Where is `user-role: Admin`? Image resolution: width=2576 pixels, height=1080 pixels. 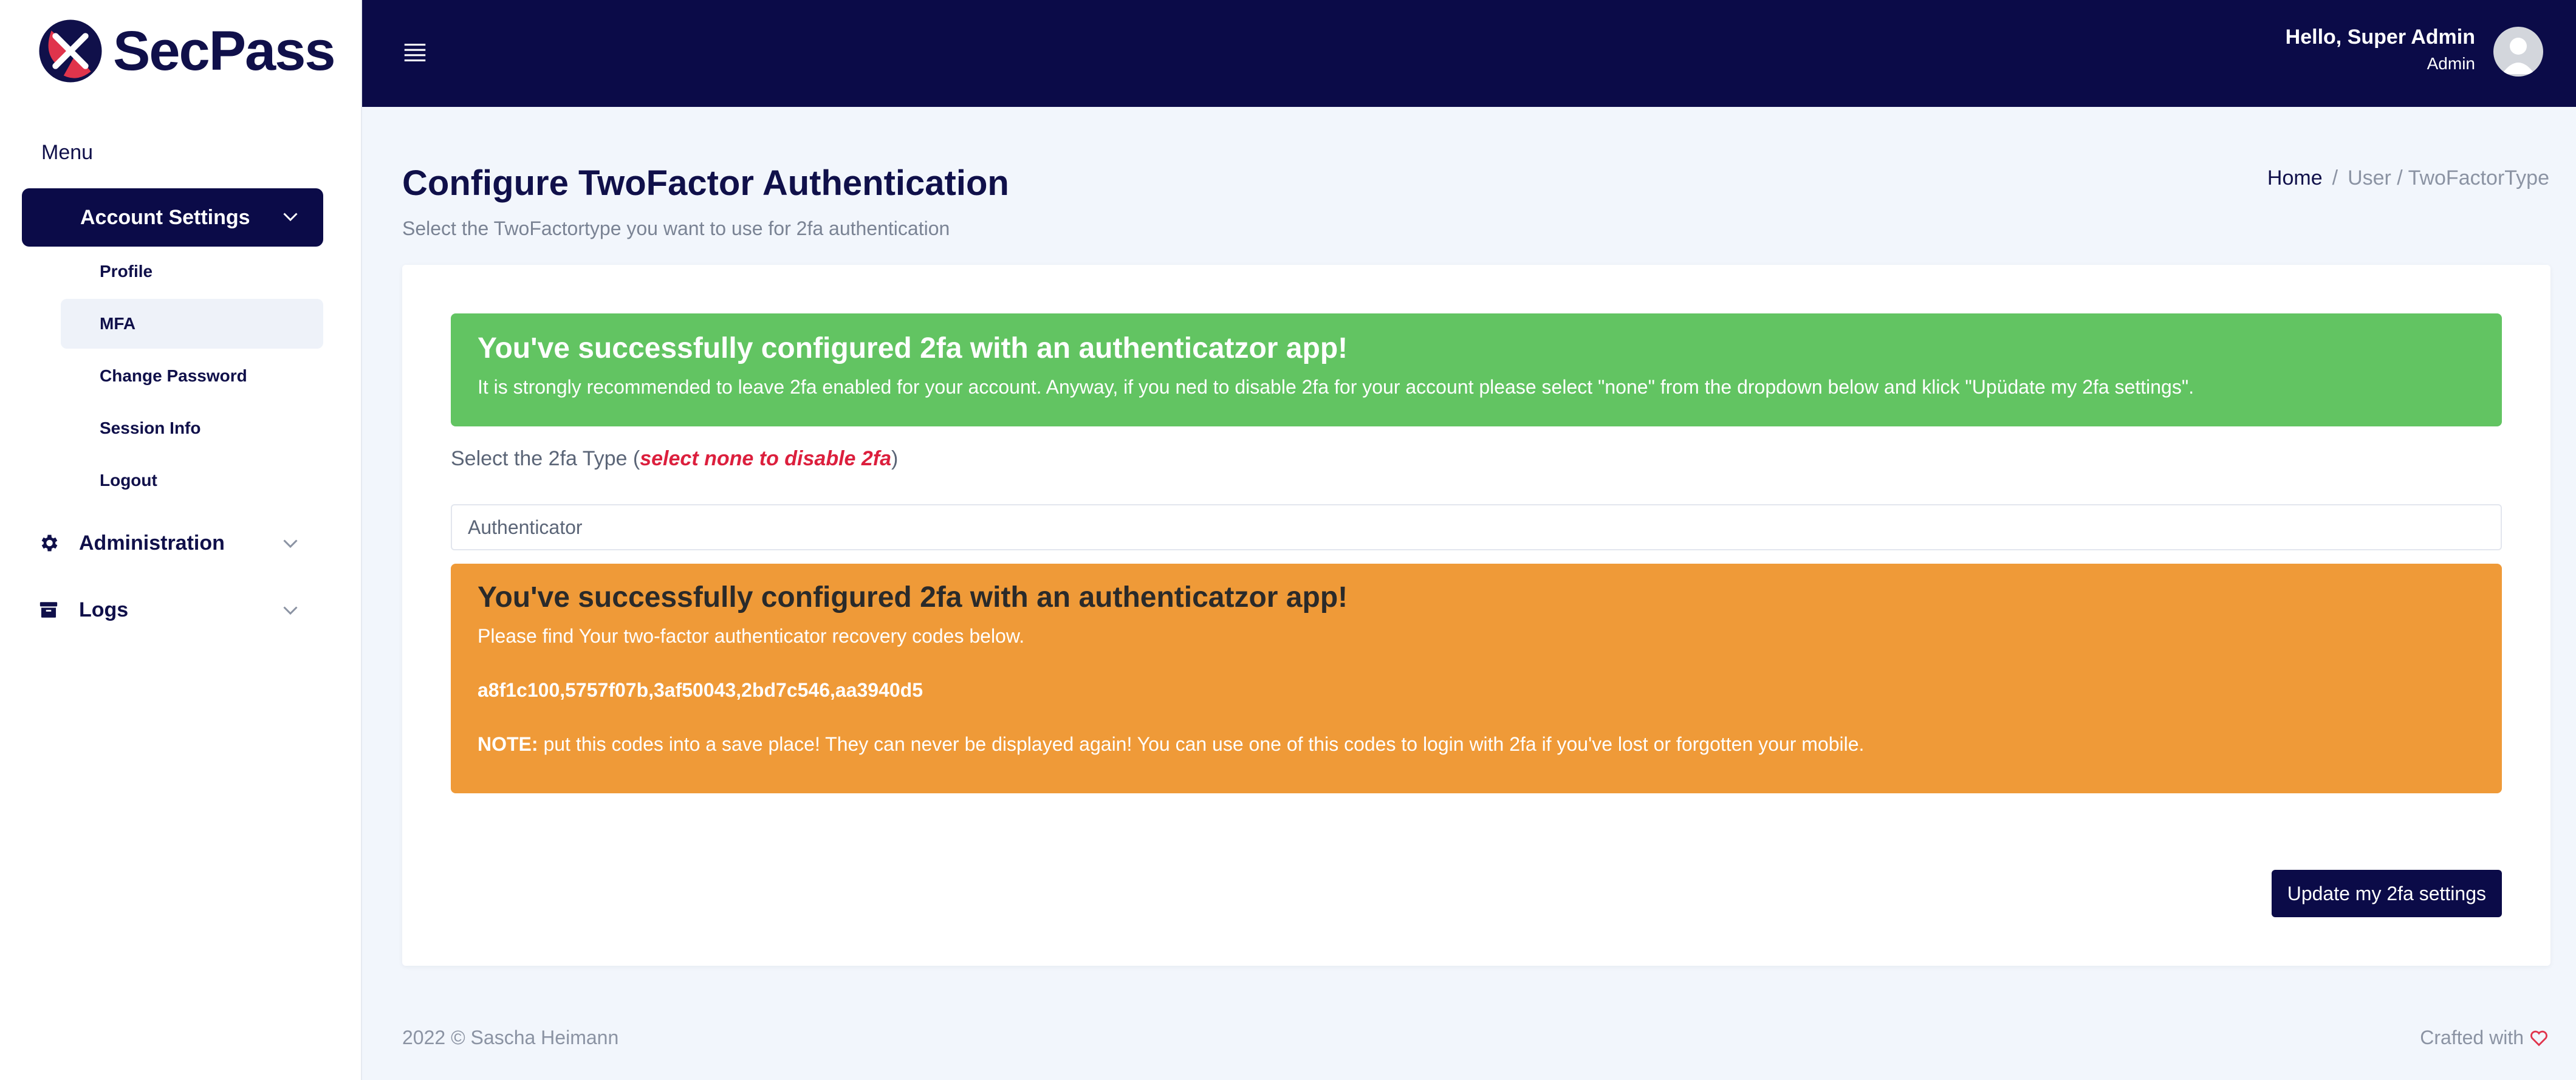 user-role: Admin is located at coordinates (2451, 63).